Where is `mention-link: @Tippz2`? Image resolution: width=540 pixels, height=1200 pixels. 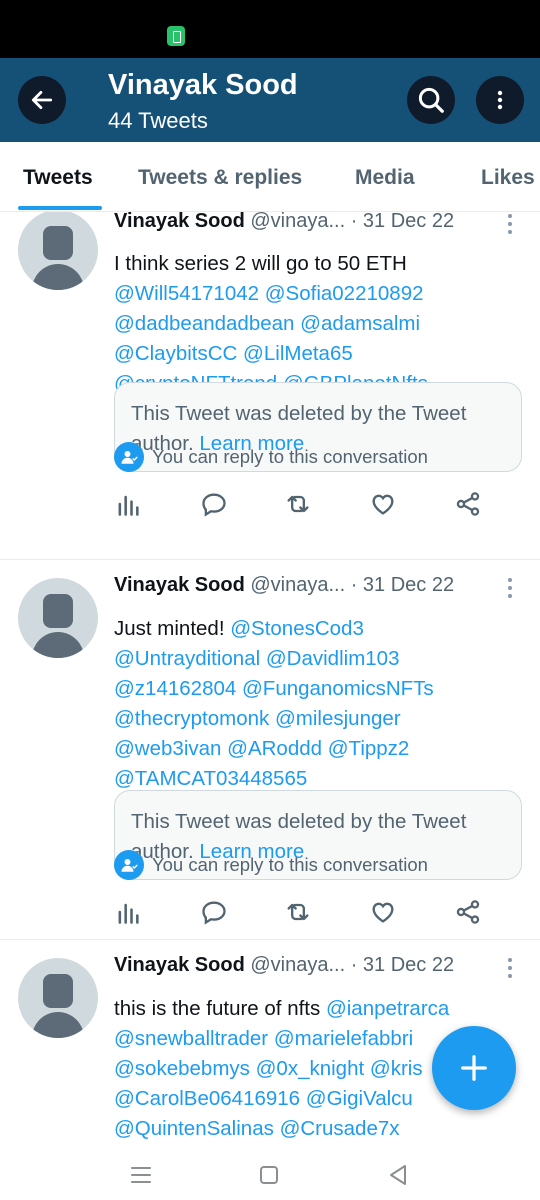 mention-link: @Tippz2 is located at coordinates (369, 748).